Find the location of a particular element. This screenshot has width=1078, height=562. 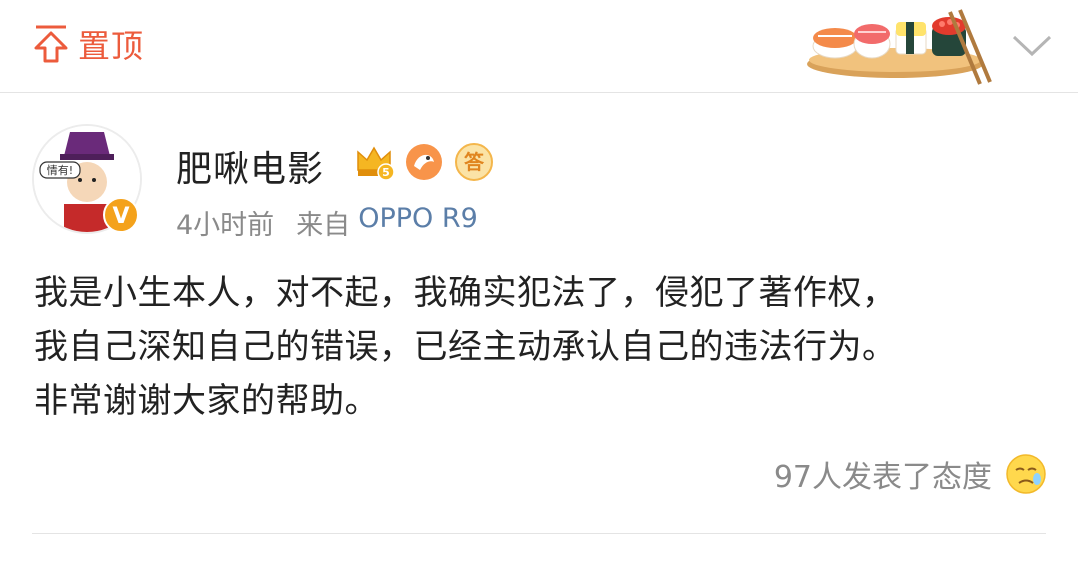

author-badges: 5 答 is located at coordinates (424, 162).